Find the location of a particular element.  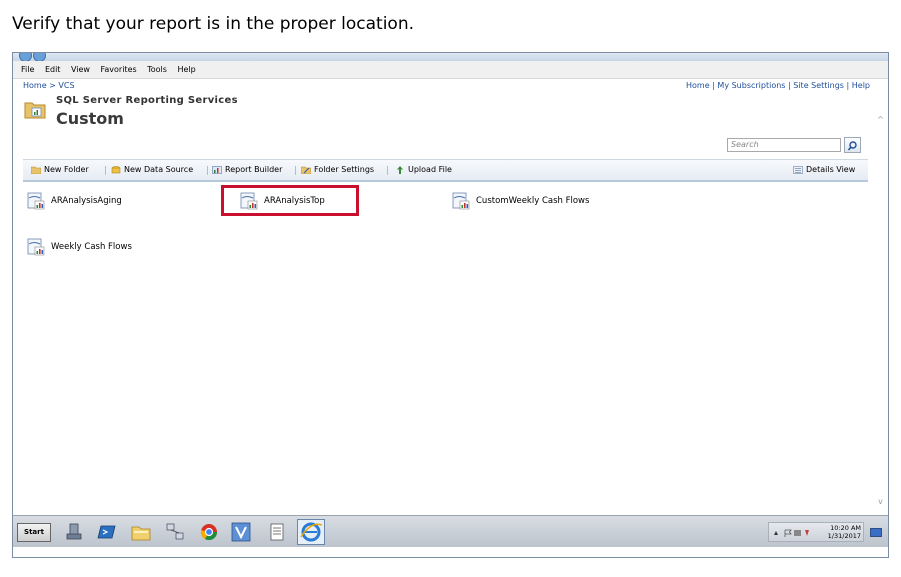

new-folder-label: New Folder is located at coordinates (66, 169).